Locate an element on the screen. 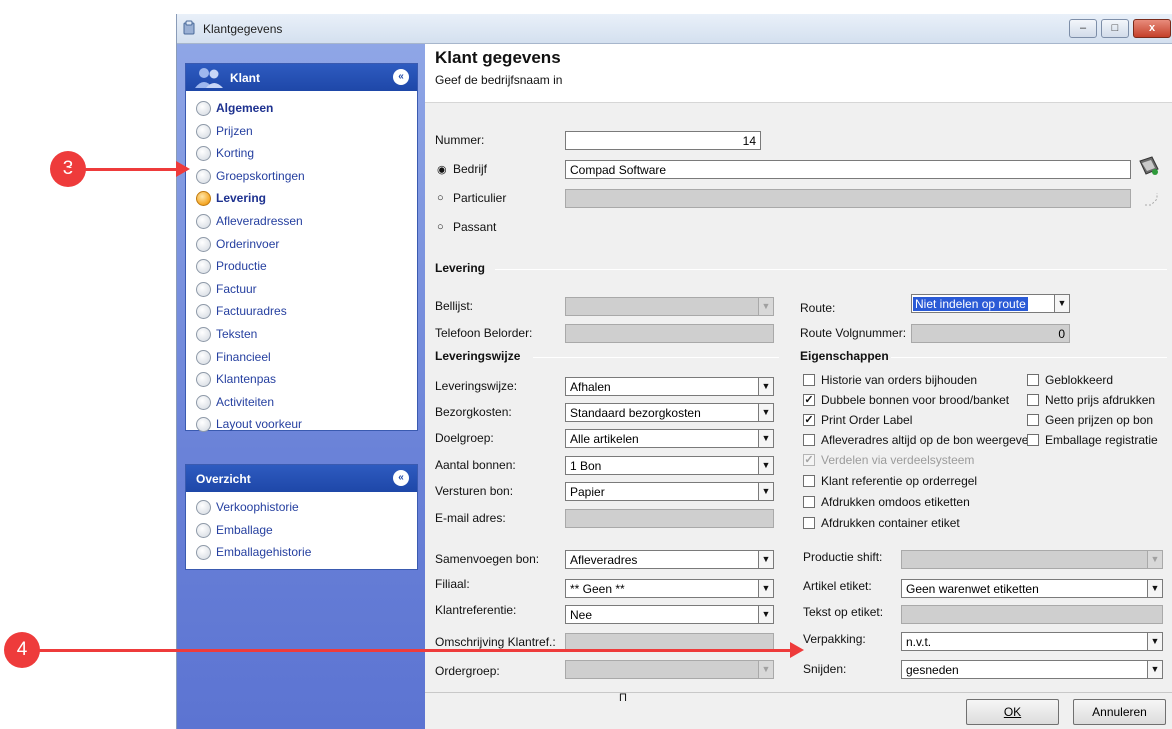 The image size is (1172, 729). close-button: x is located at coordinates (1152, 28).